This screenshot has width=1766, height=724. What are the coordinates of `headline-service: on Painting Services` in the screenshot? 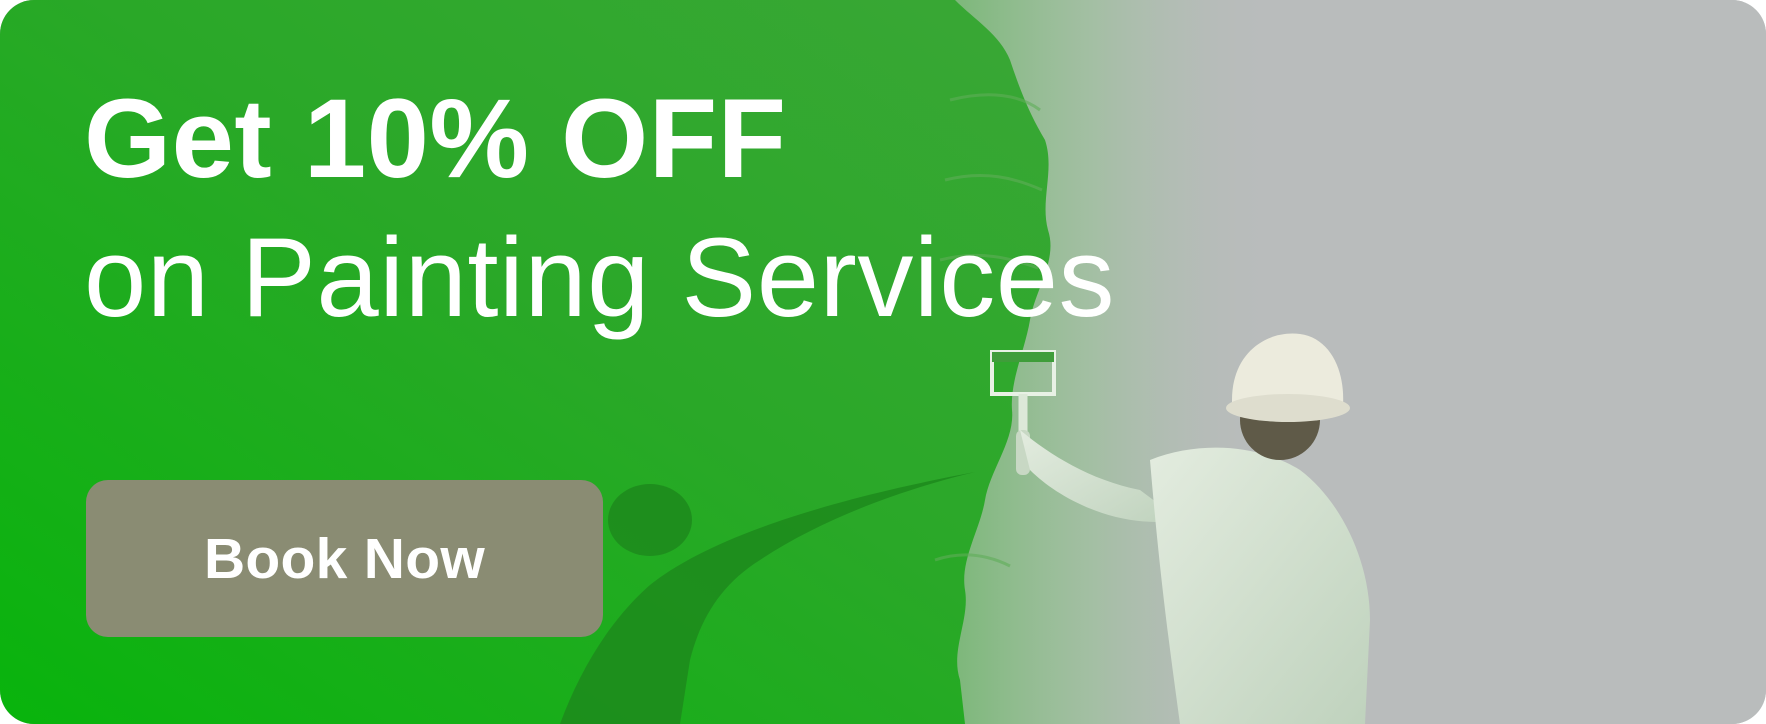 It's located at (600, 277).